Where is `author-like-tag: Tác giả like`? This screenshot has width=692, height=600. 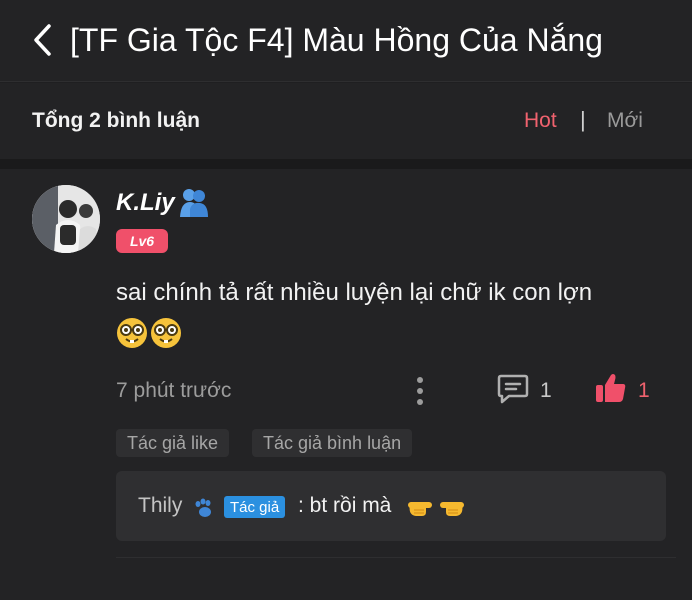
author-like-tag: Tác giả like is located at coordinates (173, 443).